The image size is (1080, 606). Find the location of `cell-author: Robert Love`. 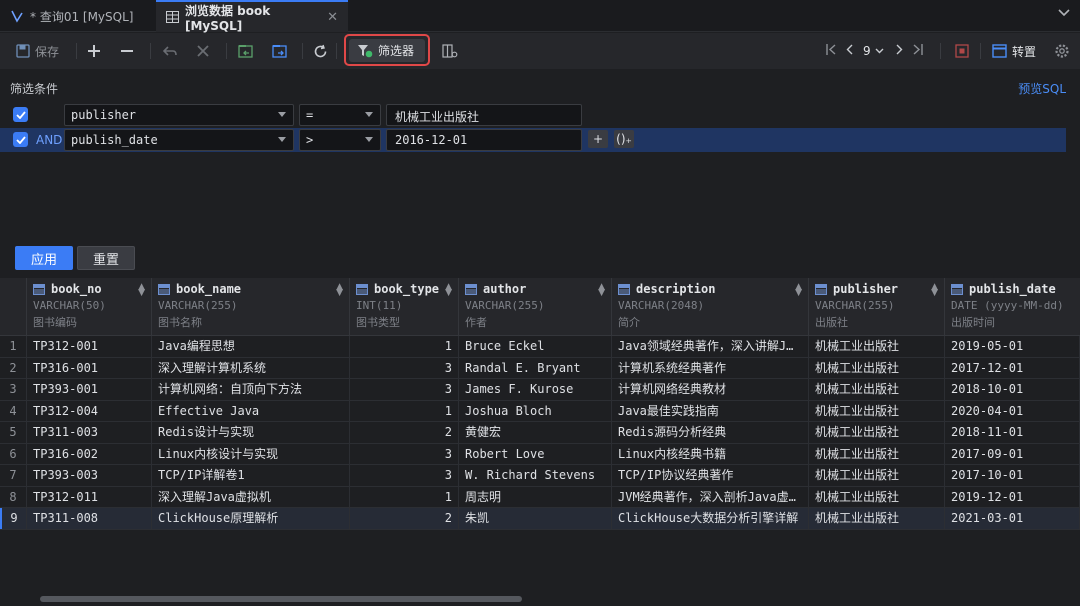

cell-author: Robert Love is located at coordinates (535, 454).